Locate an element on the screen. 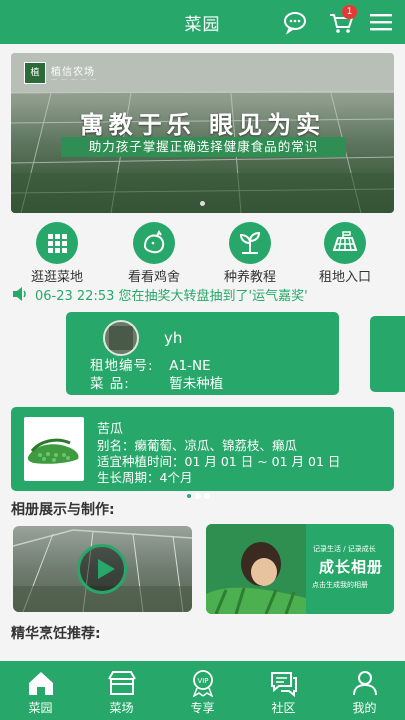  quicknav-tutorials: 种养教程 is located at coordinates (250, 253).